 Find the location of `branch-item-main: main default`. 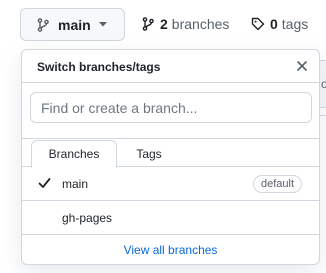

branch-item-main: main default is located at coordinates (170, 184).